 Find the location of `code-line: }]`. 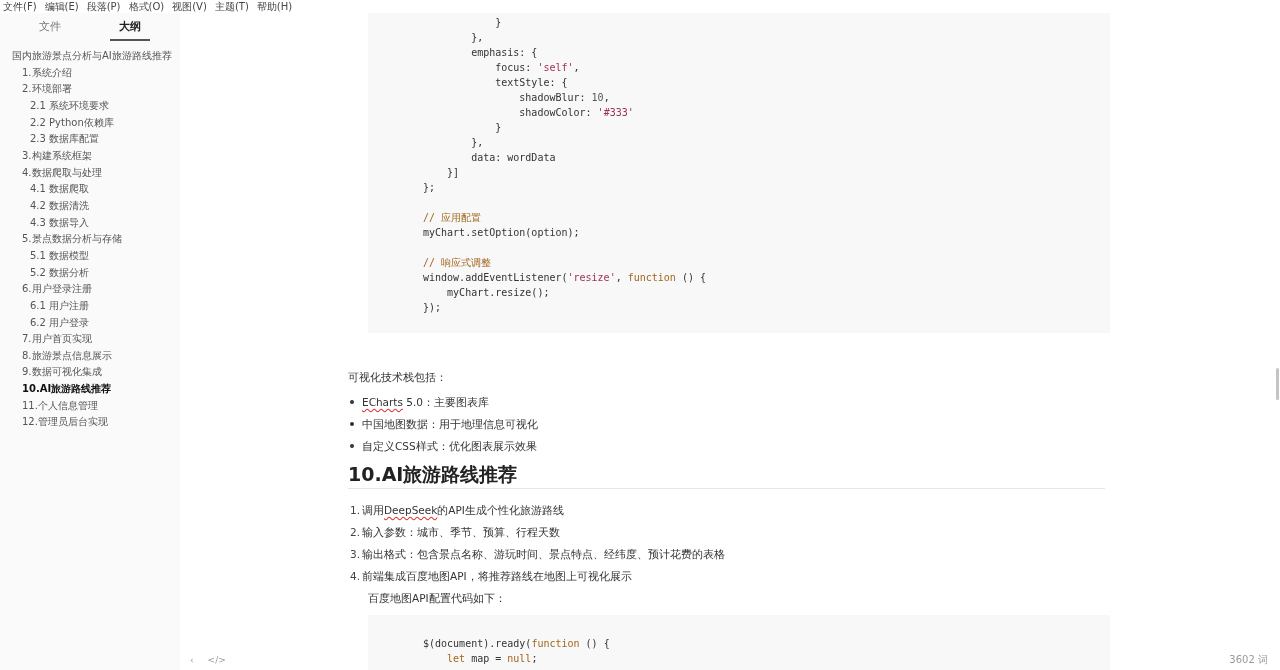

code-line: }] is located at coordinates (453, 173).